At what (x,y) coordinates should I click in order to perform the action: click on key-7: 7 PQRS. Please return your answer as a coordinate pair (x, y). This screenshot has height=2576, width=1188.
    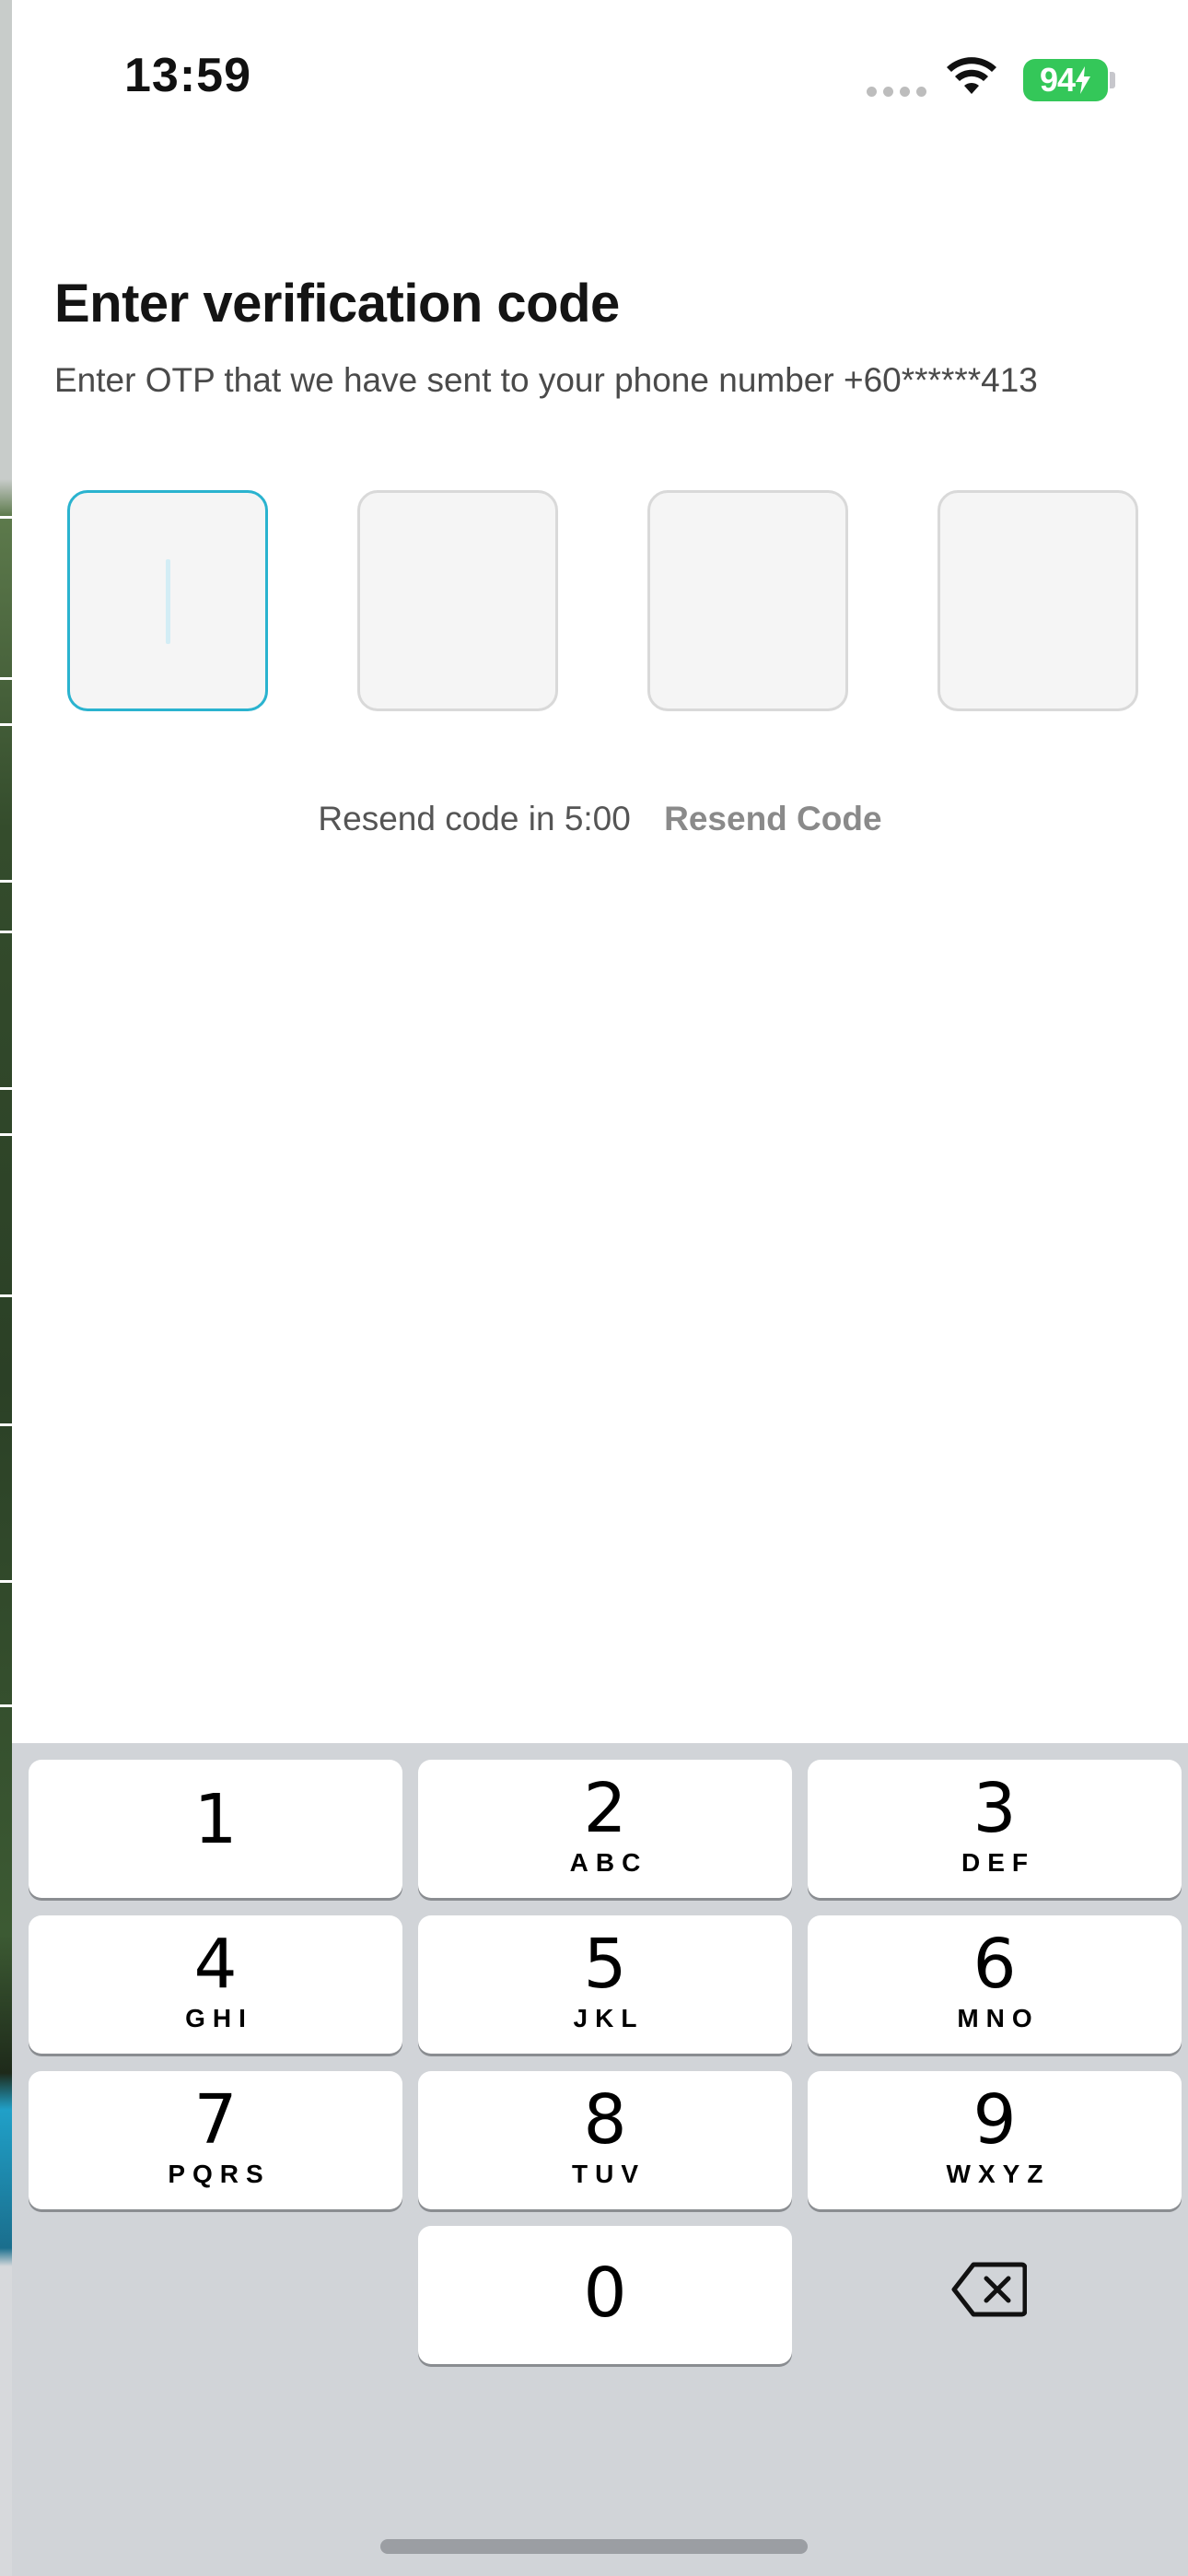
    Looking at the image, I should click on (215, 2140).